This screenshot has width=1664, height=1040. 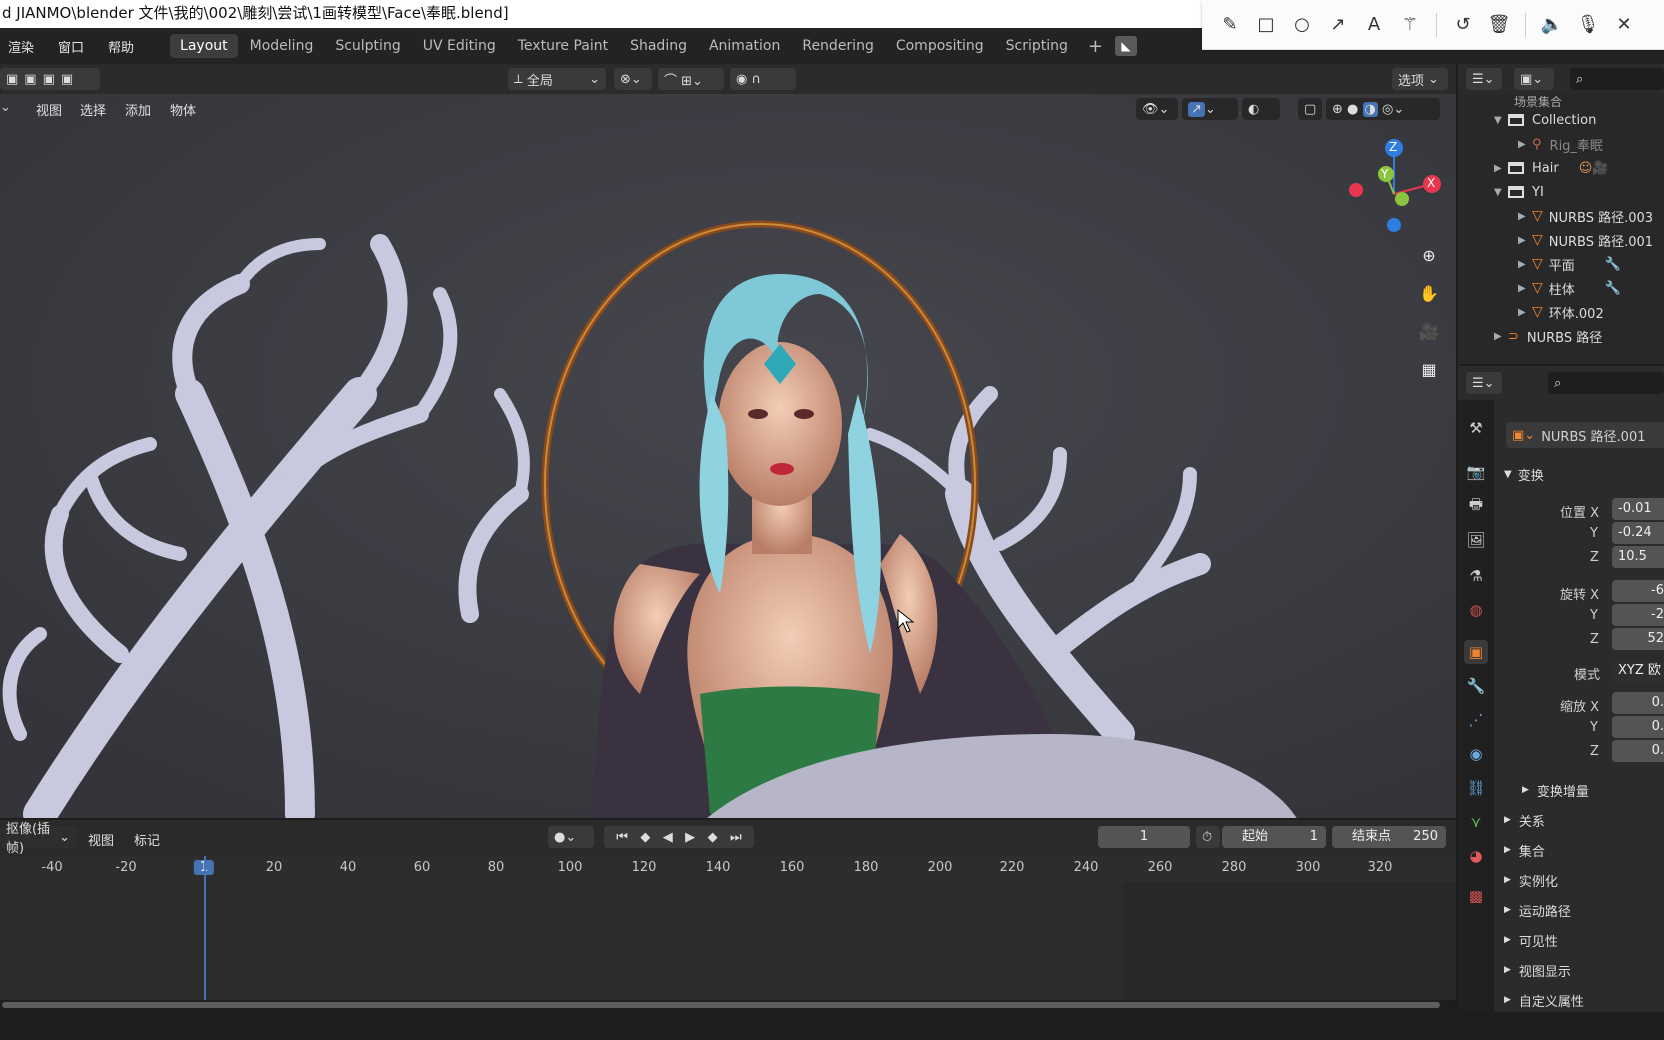 I want to click on menu-object: 物体, so click(x=183, y=109).